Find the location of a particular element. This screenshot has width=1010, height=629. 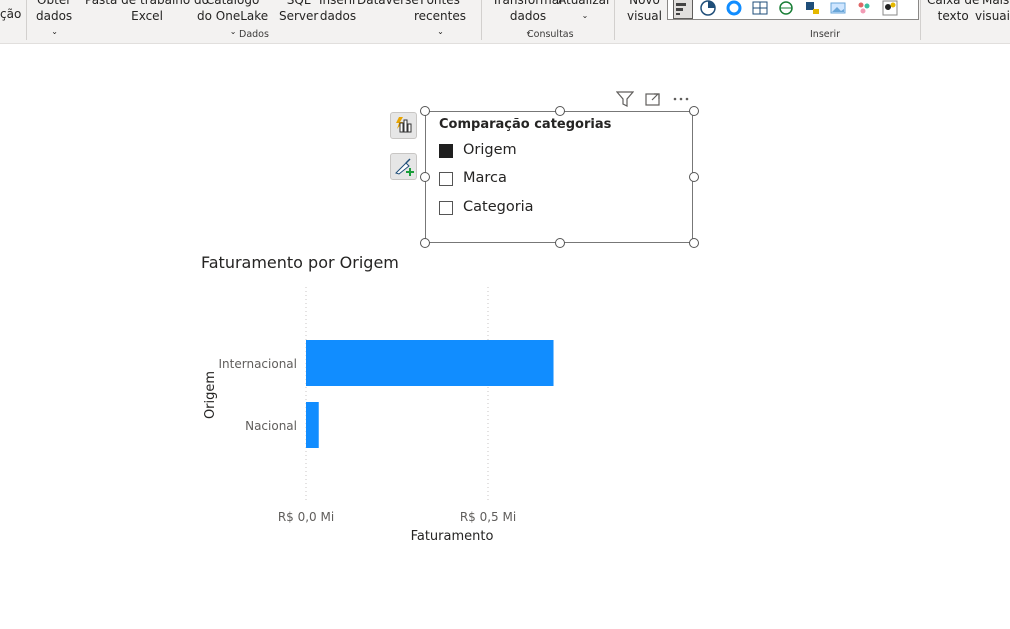

inserir-dados-button: Inserir dados is located at coordinates (338, 12).